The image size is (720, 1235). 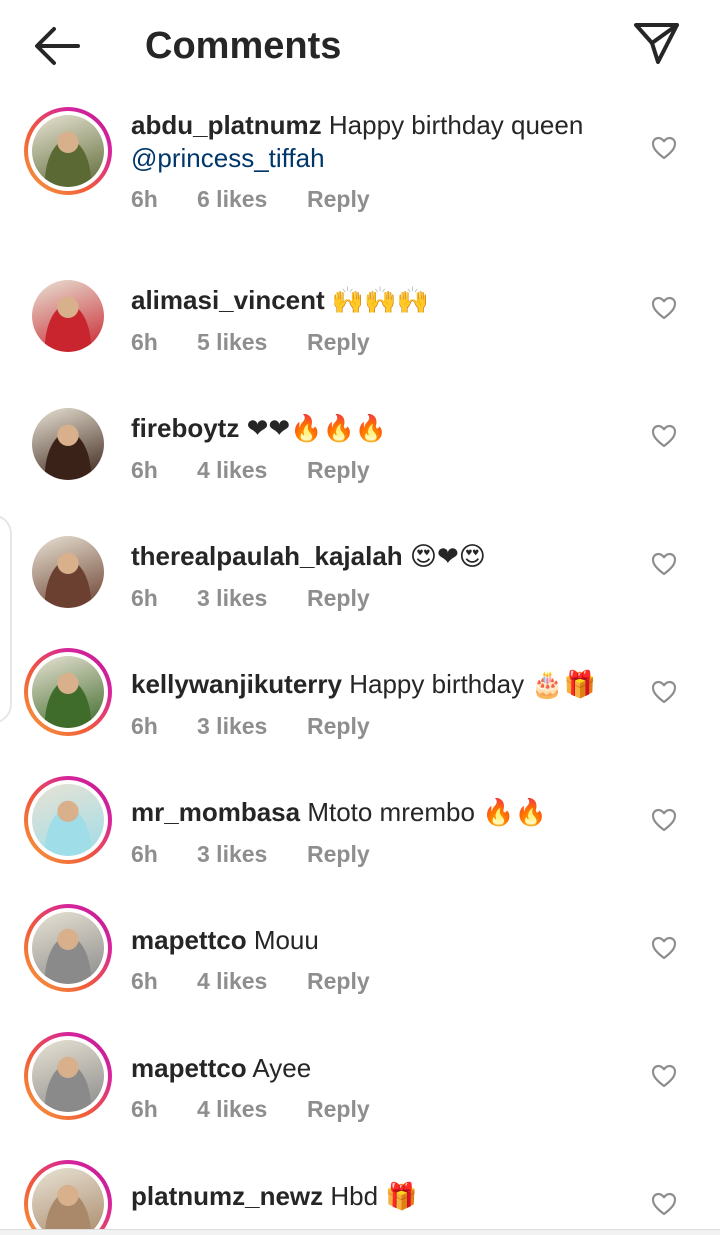 What do you see at coordinates (226, 125) in the screenshot?
I see `comment-username: abdu_platnumz` at bounding box center [226, 125].